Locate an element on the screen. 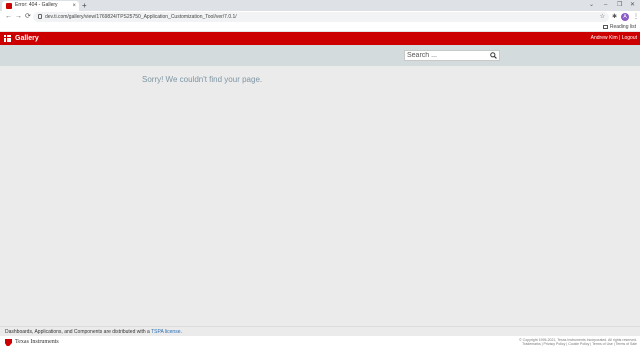 The width and height of the screenshot is (640, 348). reading-list-label: Reading list is located at coordinates (622, 27).